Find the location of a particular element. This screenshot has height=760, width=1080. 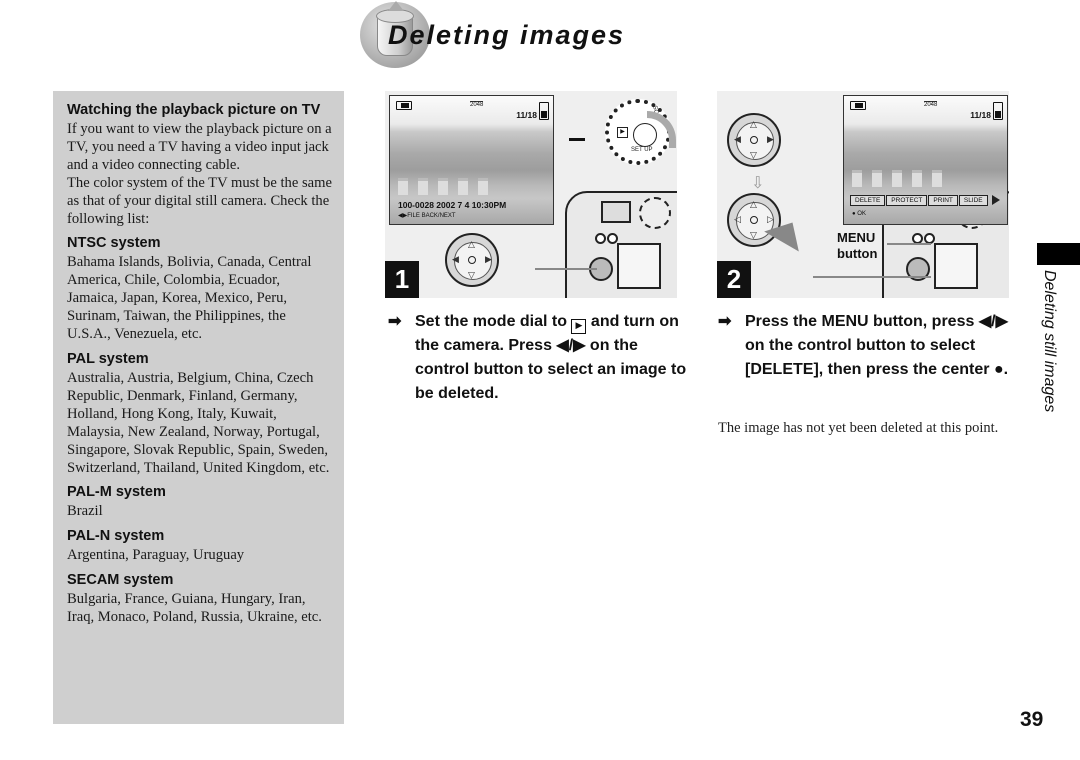

lcd-menu-bar: DELETE PROTECT PRINT SLIDE is located at coordinates (925, 200).